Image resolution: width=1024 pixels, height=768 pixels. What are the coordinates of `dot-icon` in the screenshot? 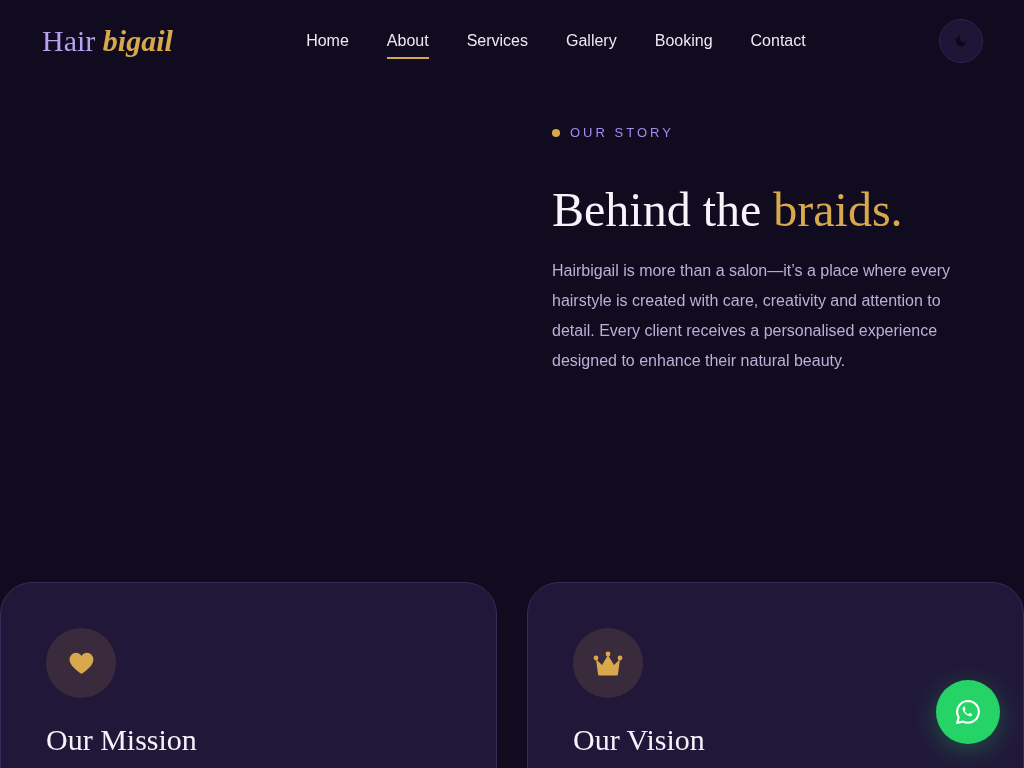 It's located at (556, 133).